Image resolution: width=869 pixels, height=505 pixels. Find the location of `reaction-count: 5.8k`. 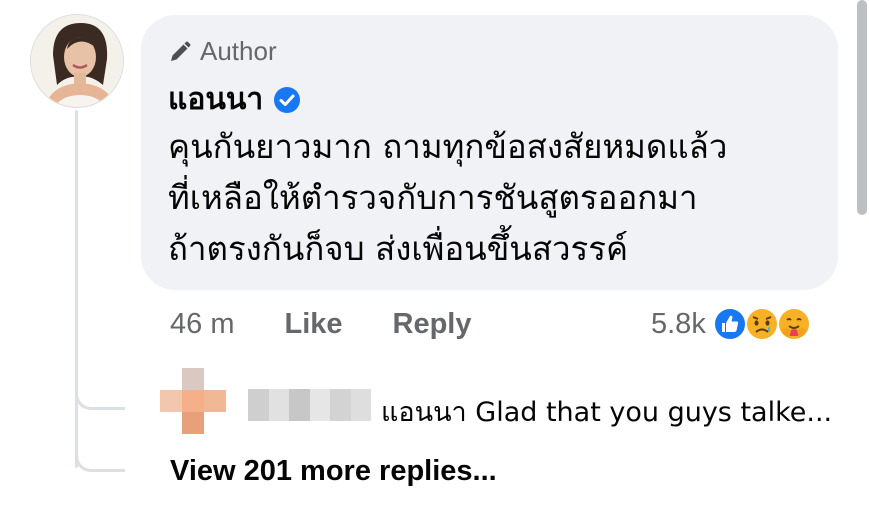

reaction-count: 5.8k is located at coordinates (678, 323).